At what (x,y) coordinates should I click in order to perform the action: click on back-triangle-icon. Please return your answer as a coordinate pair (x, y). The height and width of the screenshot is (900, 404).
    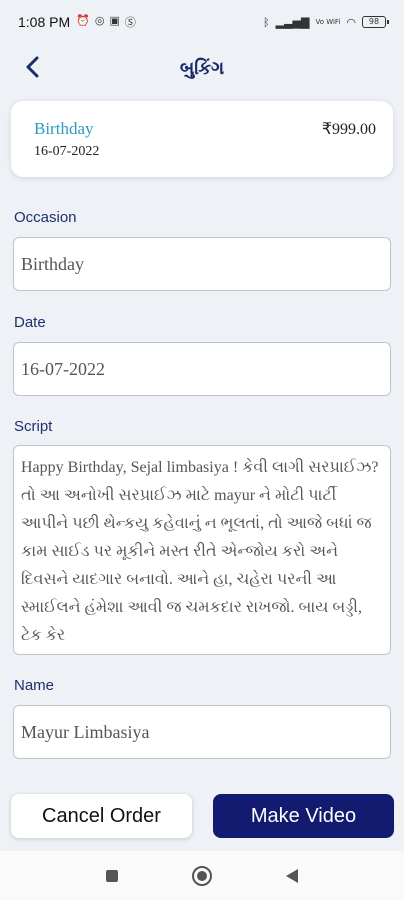
    Looking at the image, I should click on (292, 875).